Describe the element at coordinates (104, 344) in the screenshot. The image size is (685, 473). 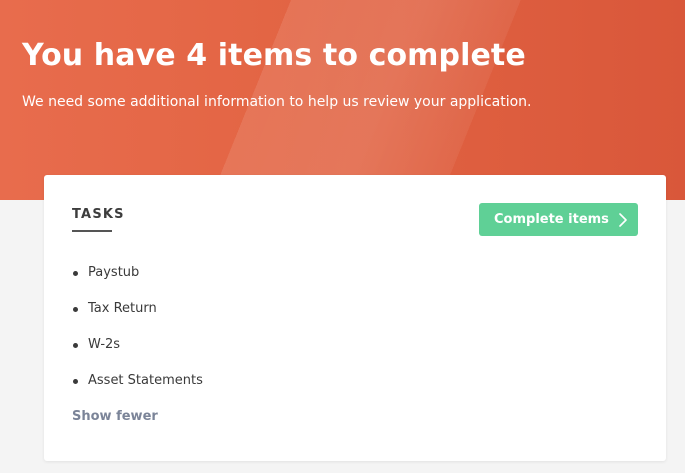
I see `task-label: W-2s` at that location.